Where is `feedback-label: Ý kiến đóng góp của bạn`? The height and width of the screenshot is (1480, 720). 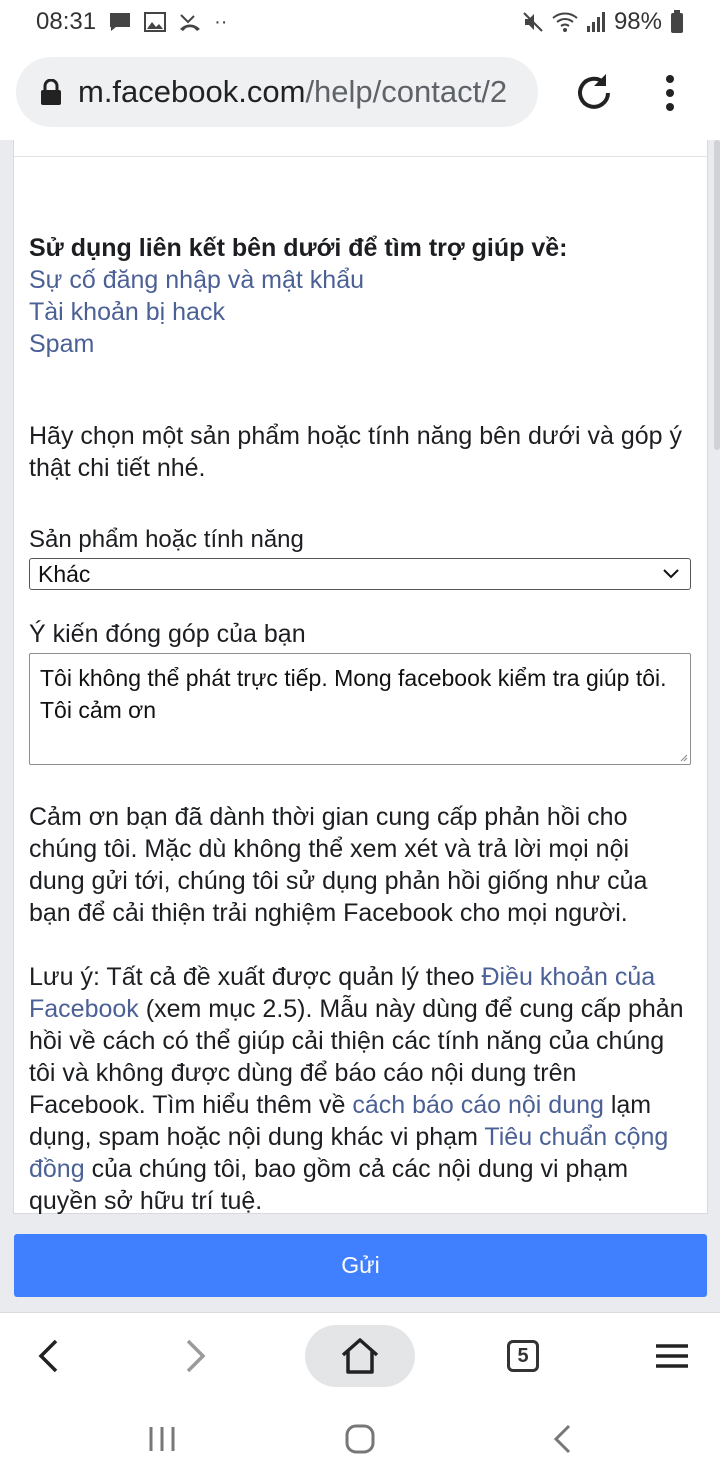 feedback-label: Ý kiến đóng góp của bạn is located at coordinates (167, 634).